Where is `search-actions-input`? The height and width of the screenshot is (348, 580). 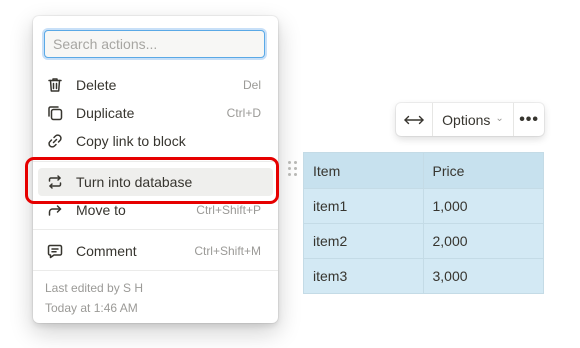
search-actions-input is located at coordinates (154, 44).